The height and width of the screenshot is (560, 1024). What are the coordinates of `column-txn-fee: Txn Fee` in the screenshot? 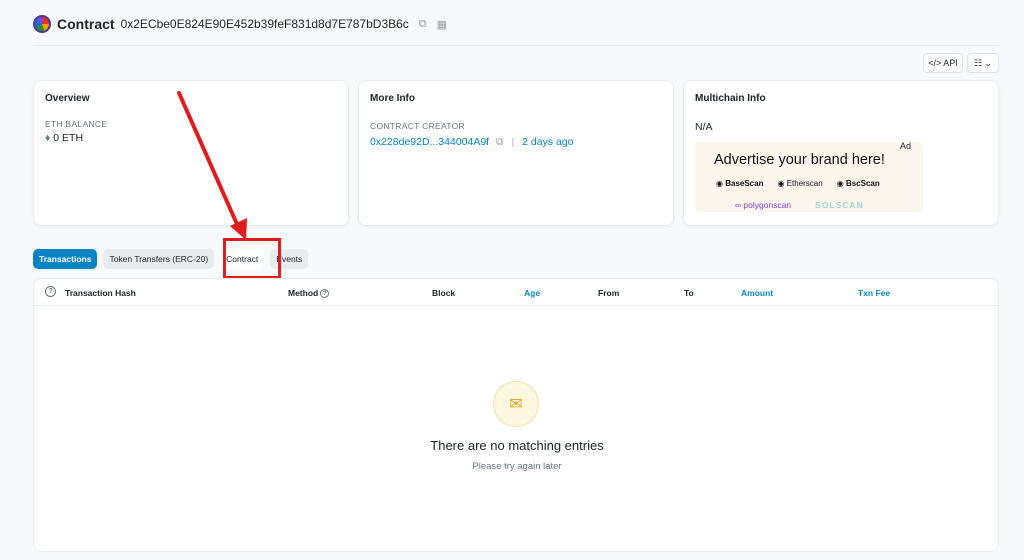 It's located at (874, 293).